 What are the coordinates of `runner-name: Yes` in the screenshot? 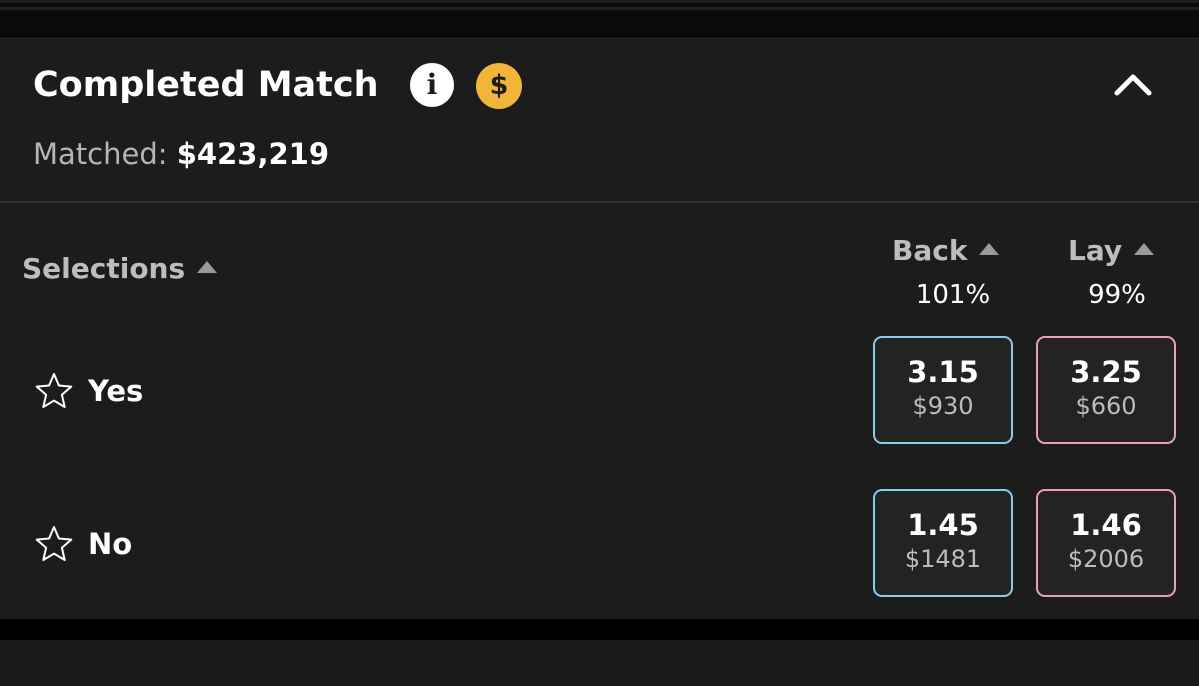 It's located at (116, 391).